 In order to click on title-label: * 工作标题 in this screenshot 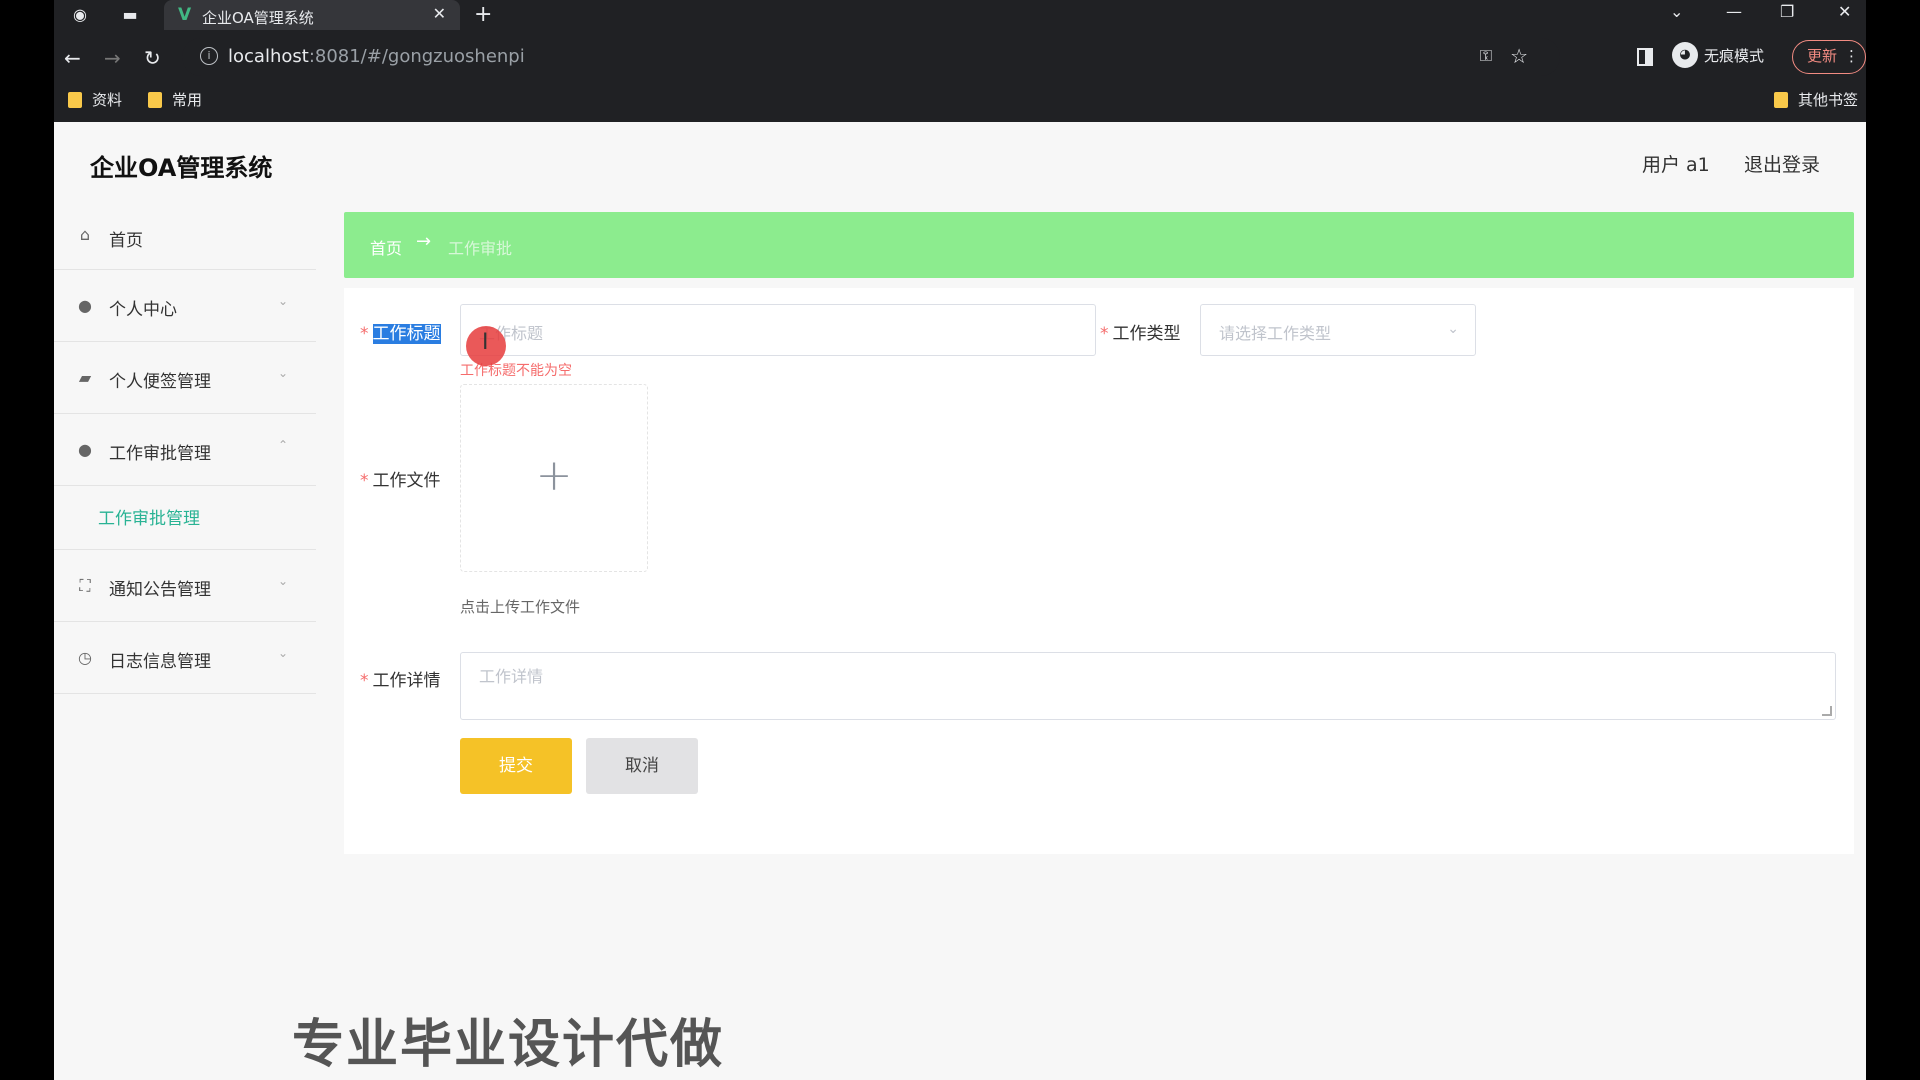, I will do `click(400, 334)`.